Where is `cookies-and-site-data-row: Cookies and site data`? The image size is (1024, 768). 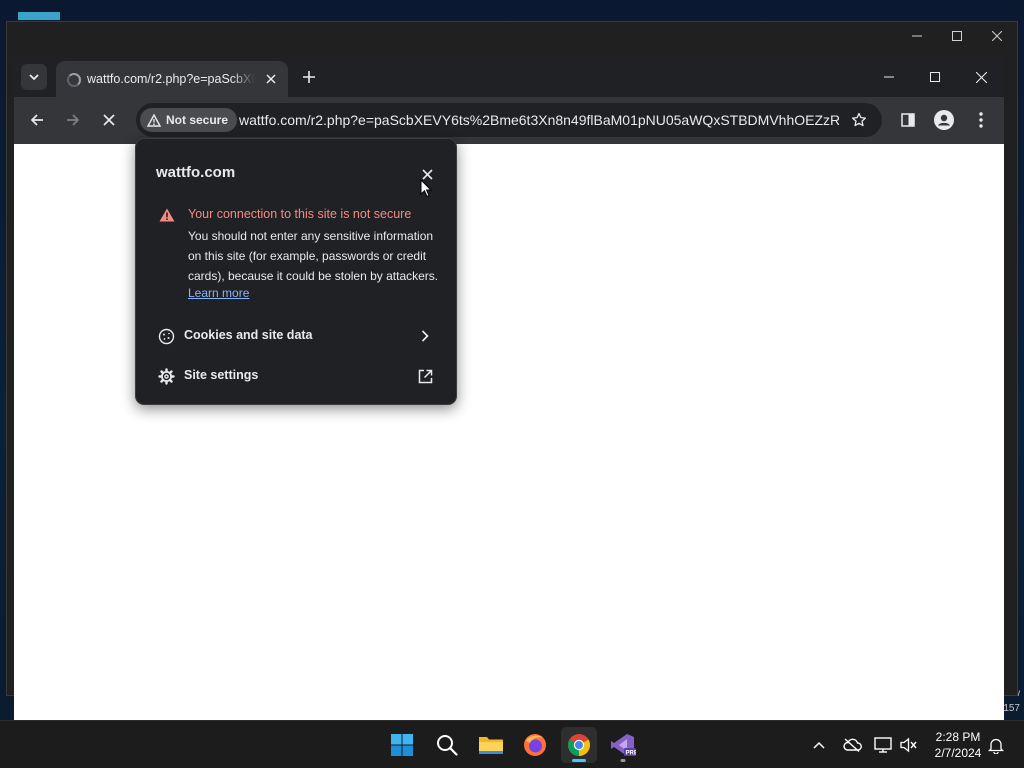 cookies-and-site-data-row: Cookies and site data is located at coordinates (296, 336).